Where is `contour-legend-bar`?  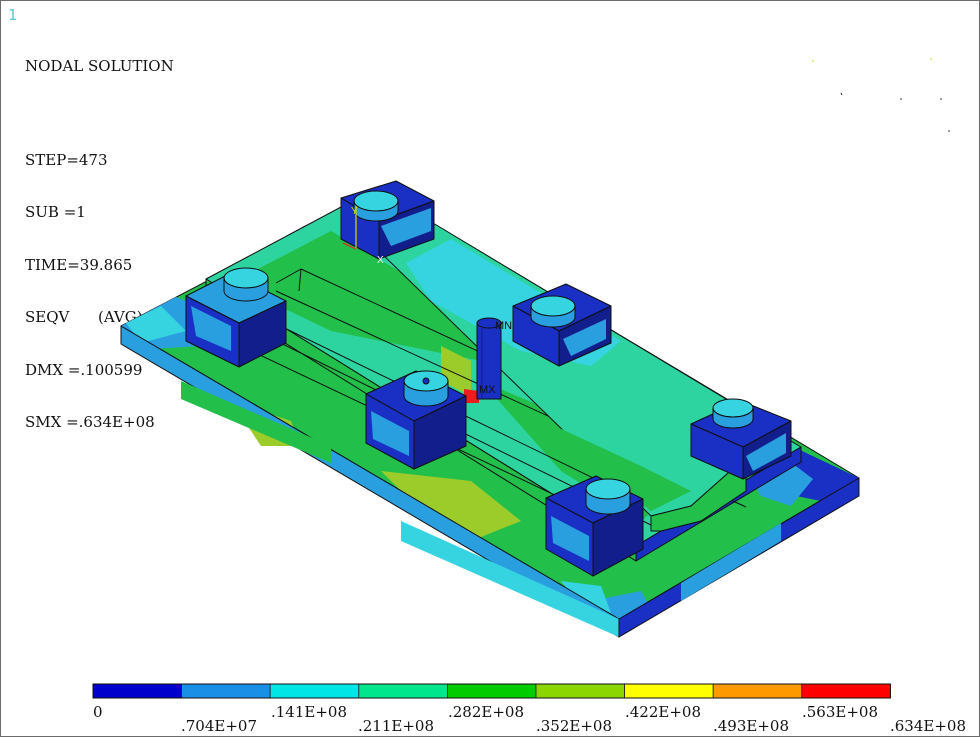
contour-legend-bar is located at coordinates (491, 691).